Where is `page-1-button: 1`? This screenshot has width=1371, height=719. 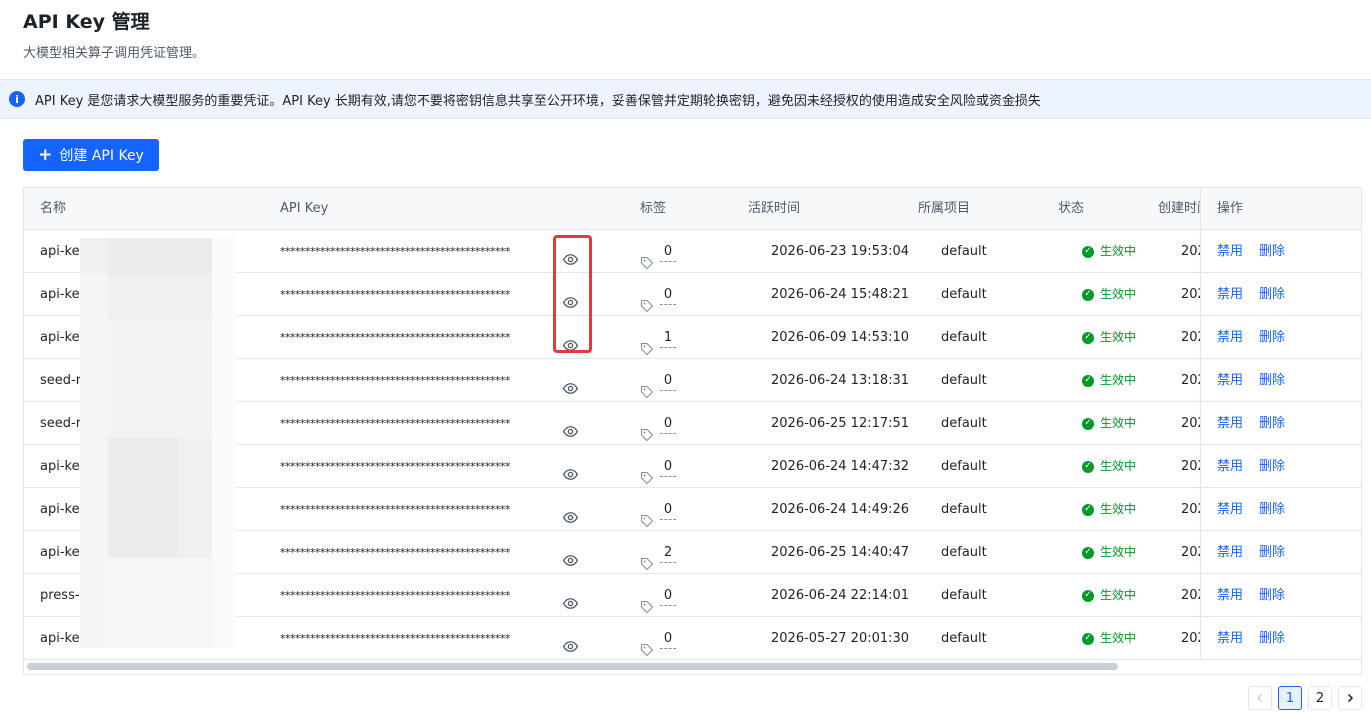
page-1-button: 1 is located at coordinates (1290, 698).